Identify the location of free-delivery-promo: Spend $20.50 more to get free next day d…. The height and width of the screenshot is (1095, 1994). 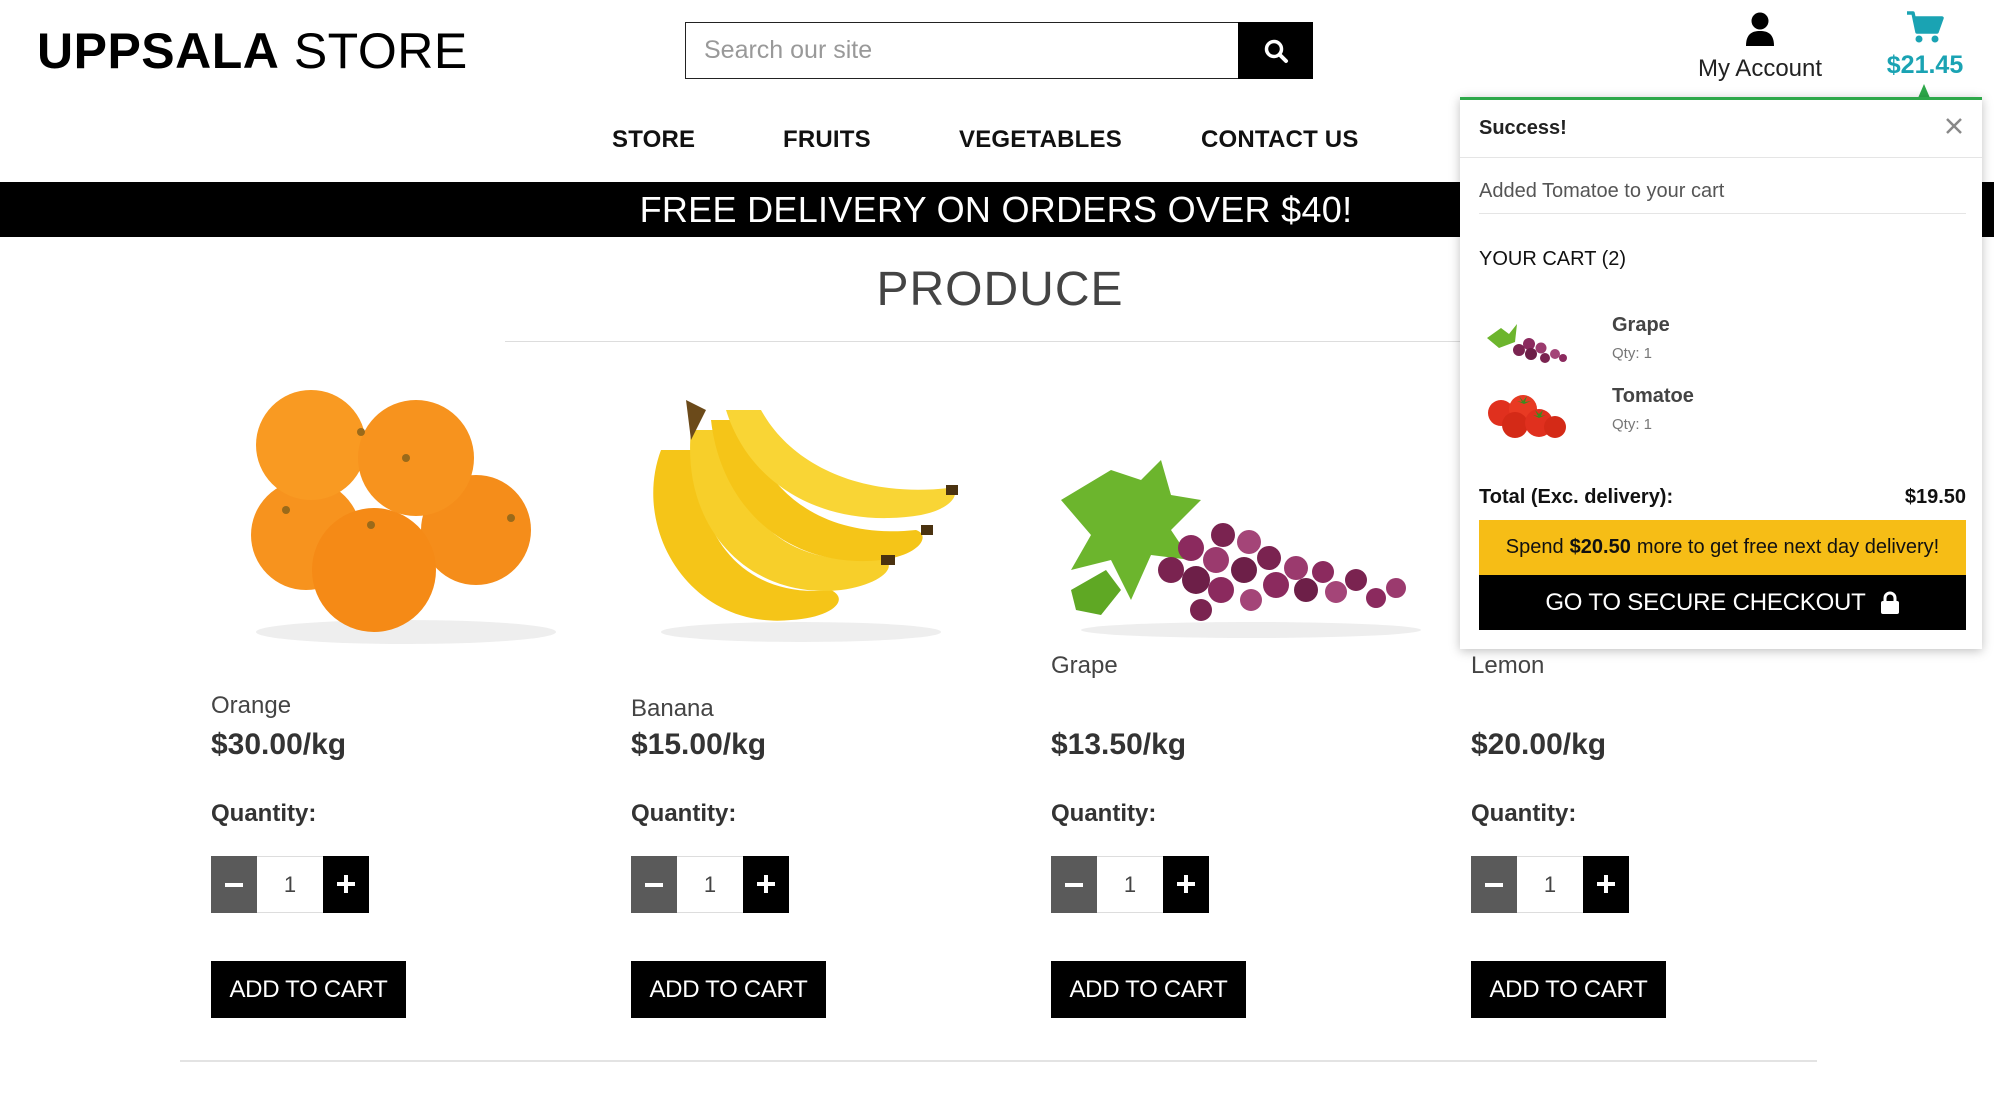
(1722, 547).